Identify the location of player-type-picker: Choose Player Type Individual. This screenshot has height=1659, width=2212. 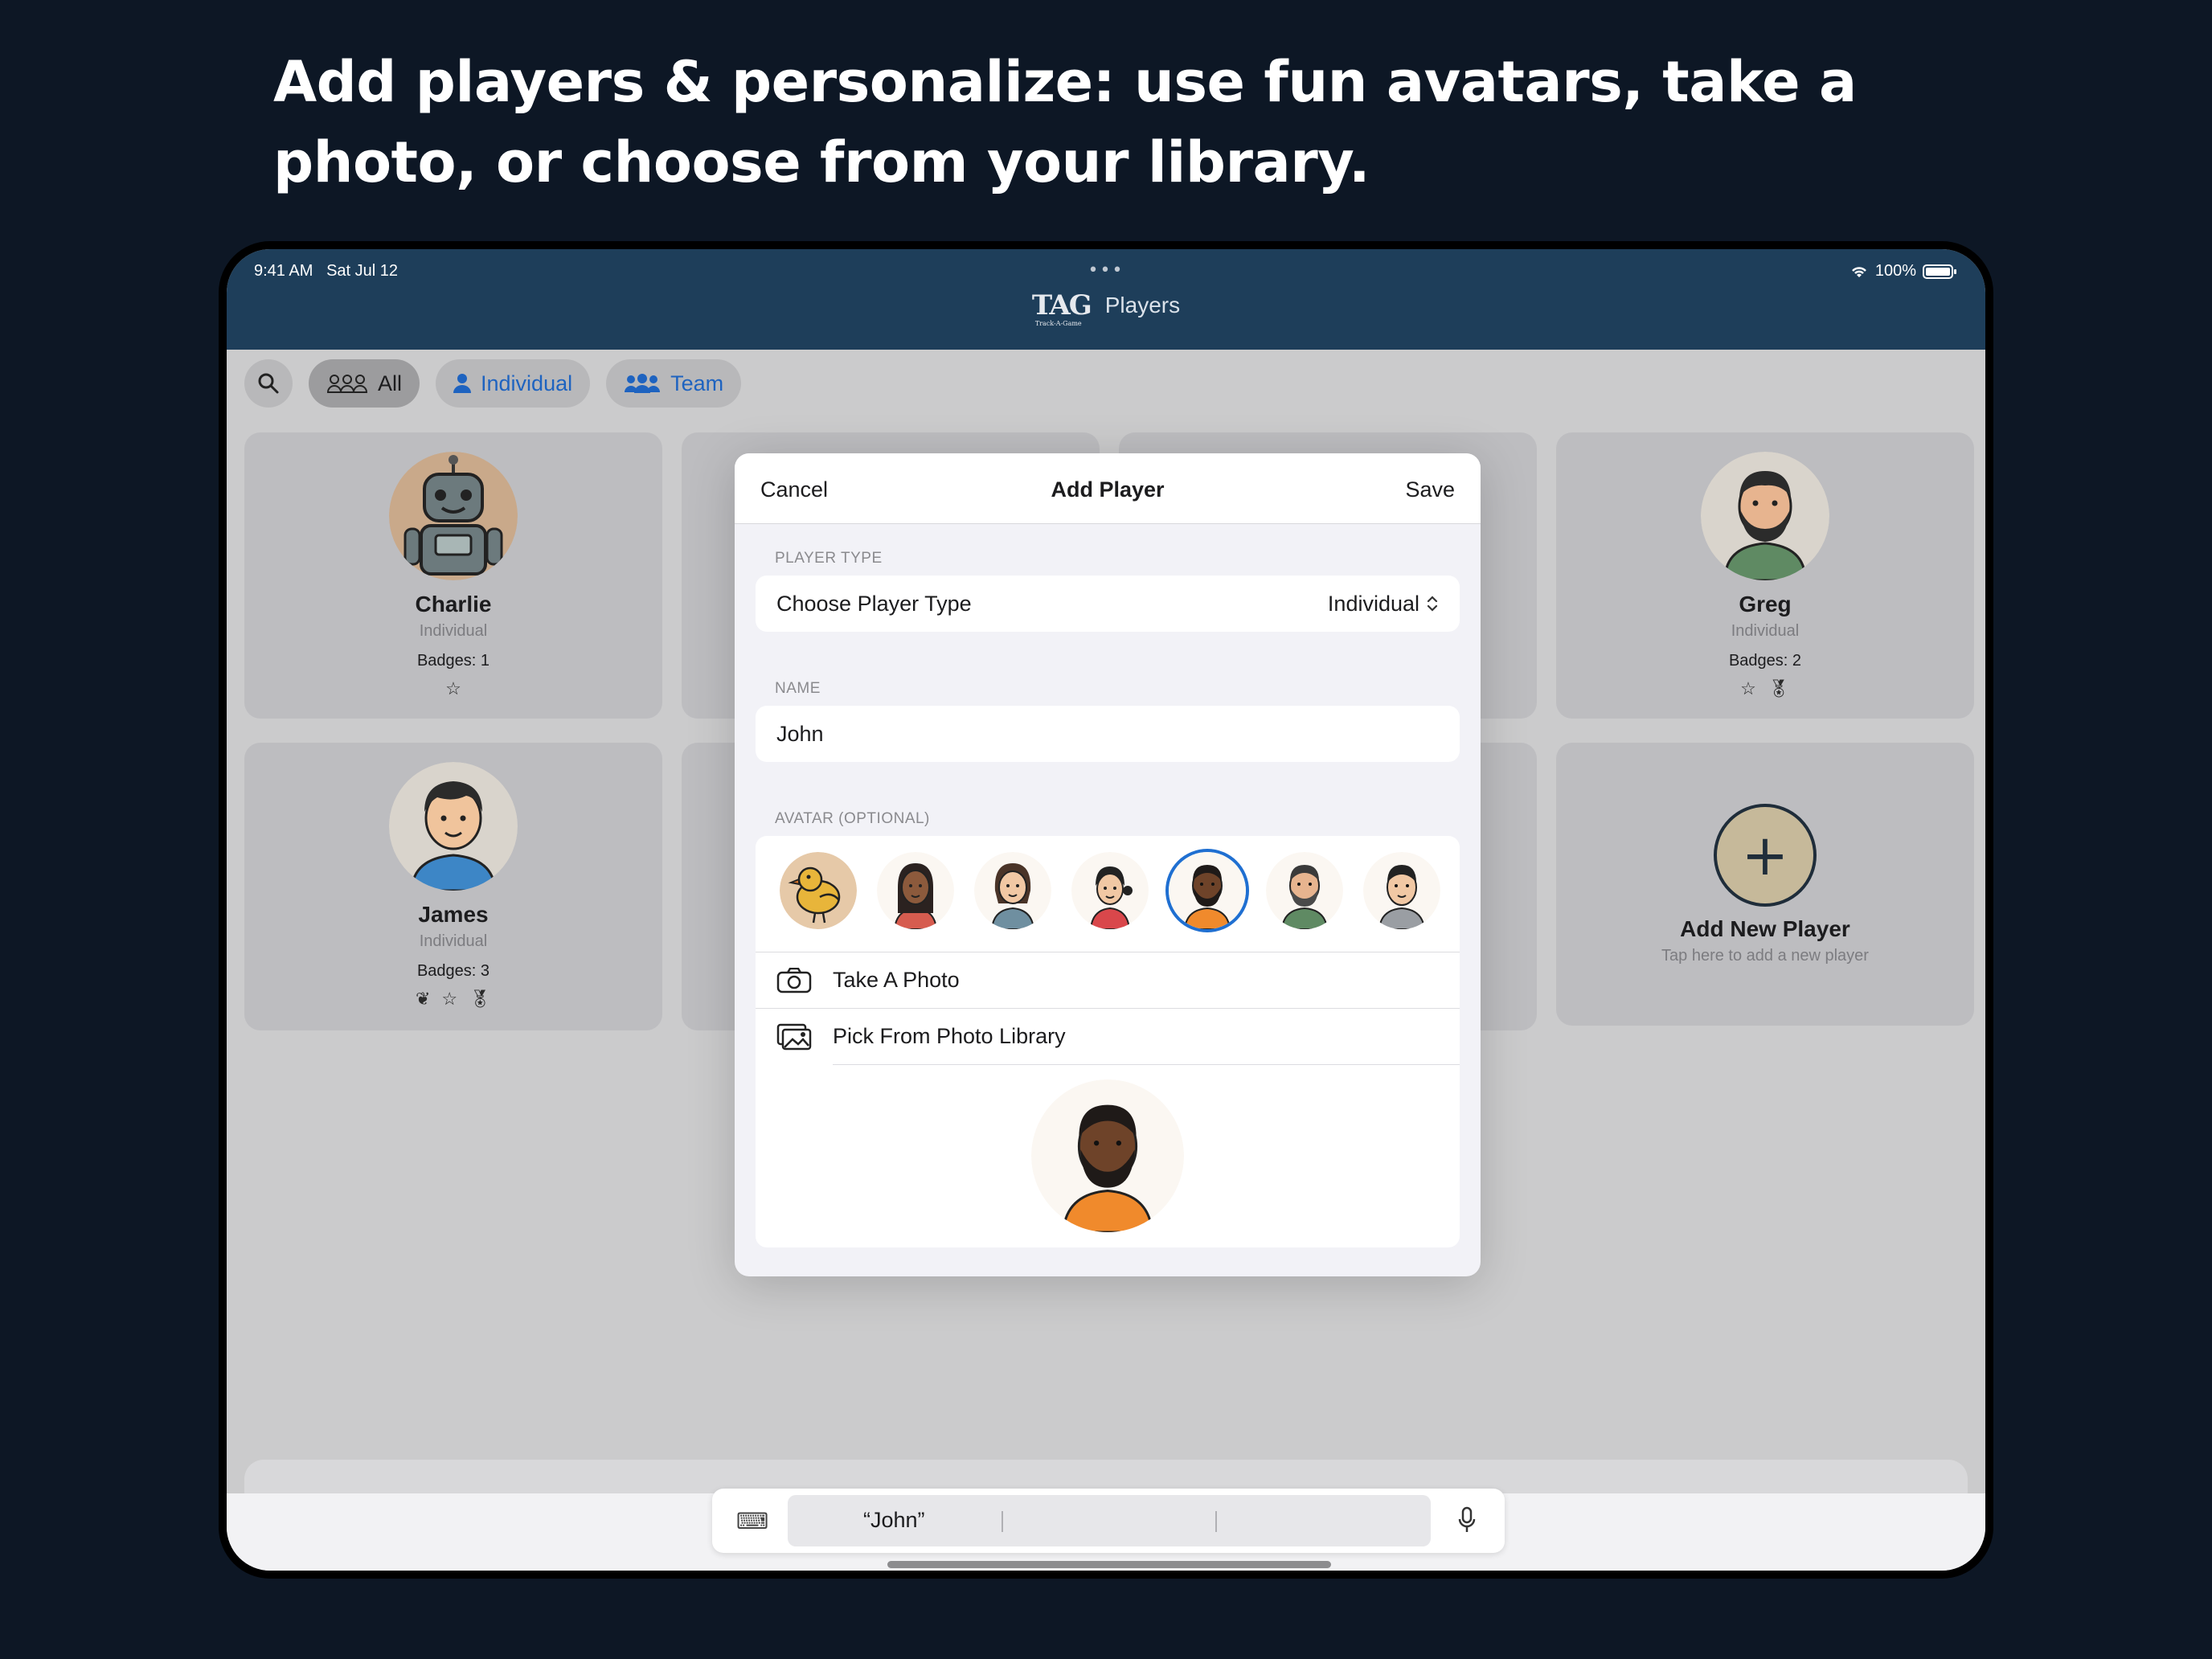
(1108, 604).